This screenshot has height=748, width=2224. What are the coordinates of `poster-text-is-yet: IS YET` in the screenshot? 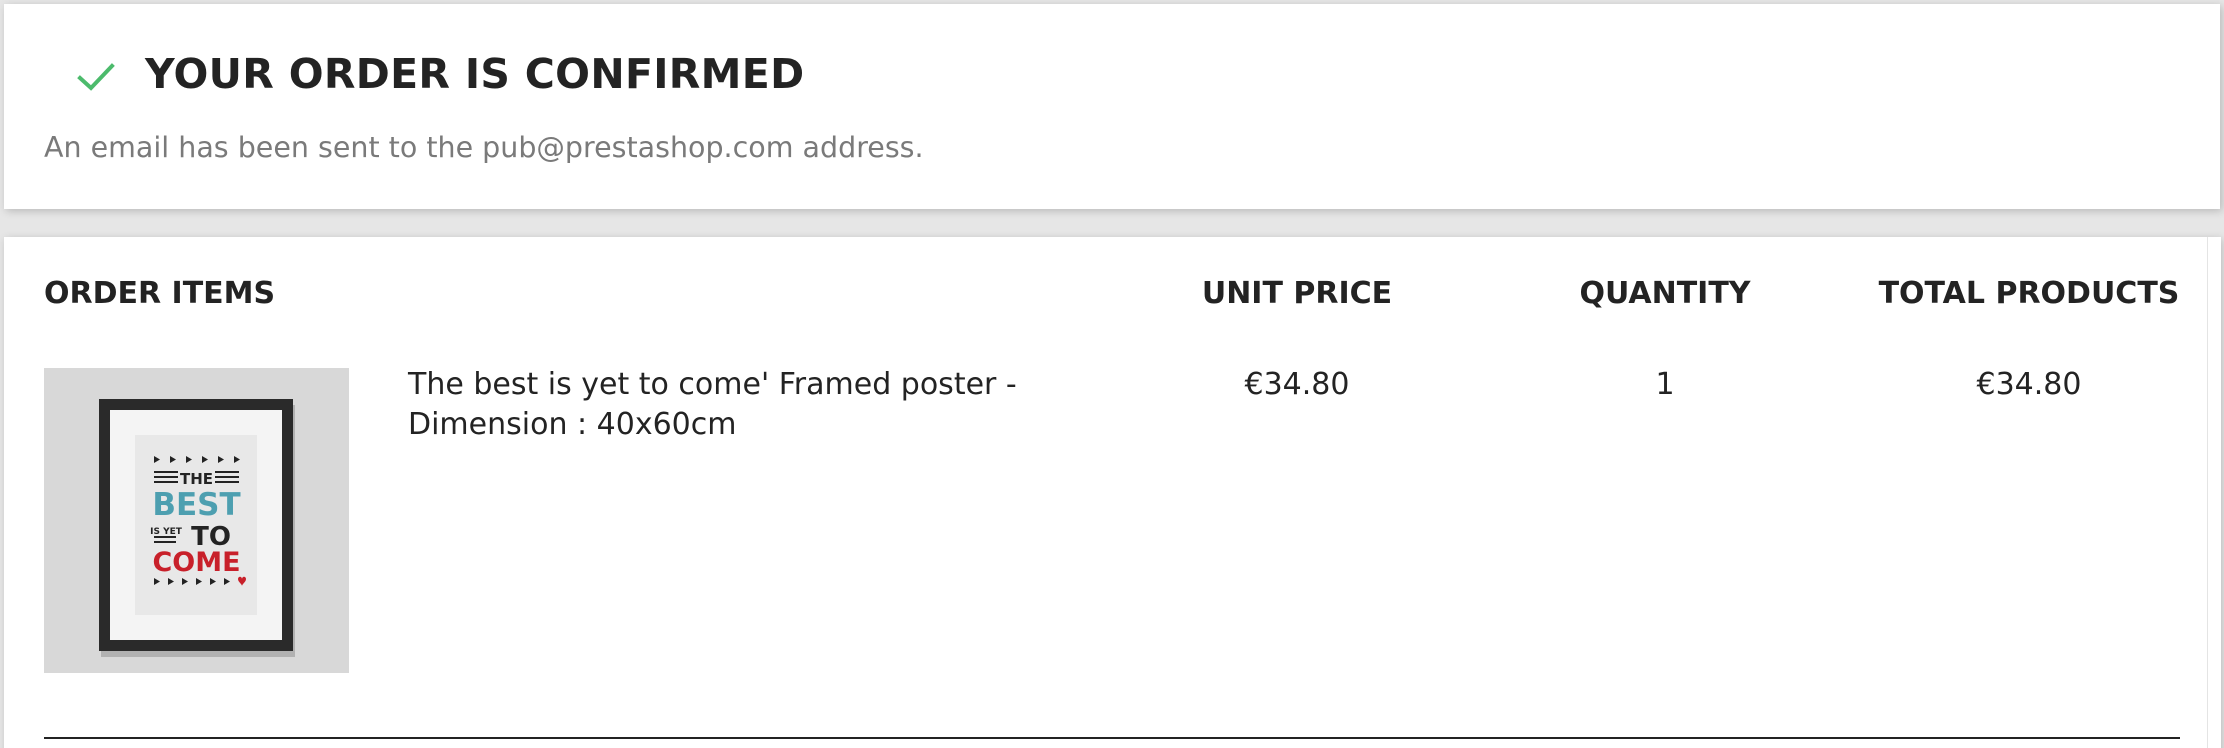 It's located at (166, 532).